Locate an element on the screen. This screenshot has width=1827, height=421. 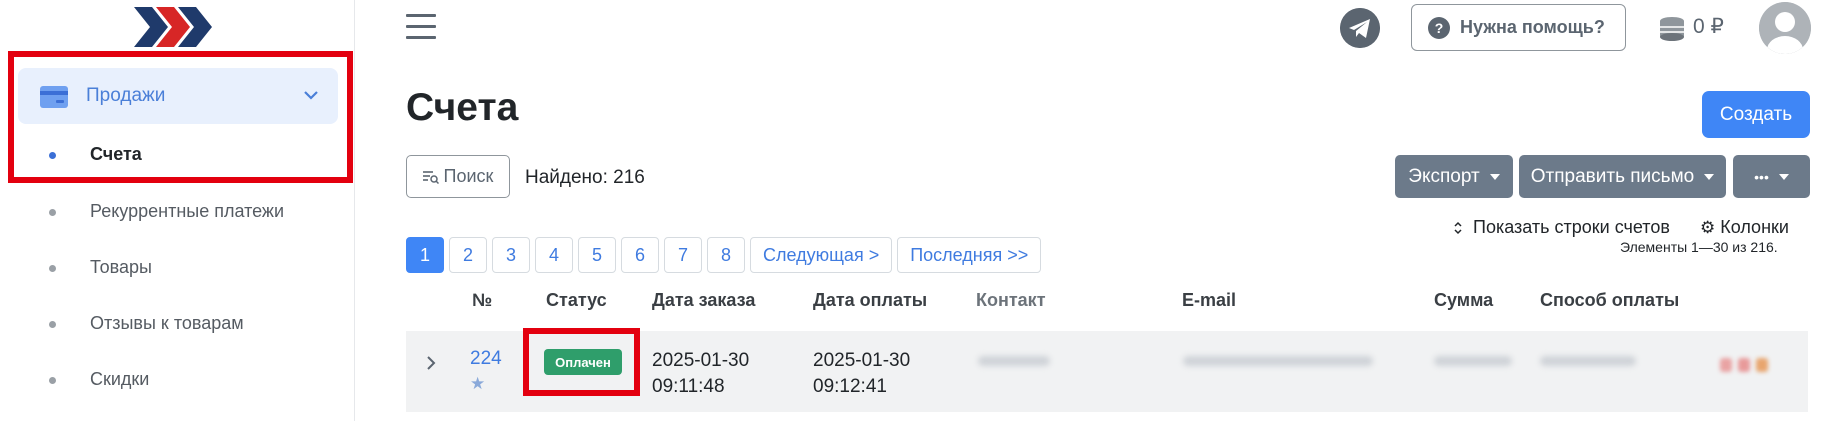
columns-button: ⚙ Колонки is located at coordinates (1744, 227).